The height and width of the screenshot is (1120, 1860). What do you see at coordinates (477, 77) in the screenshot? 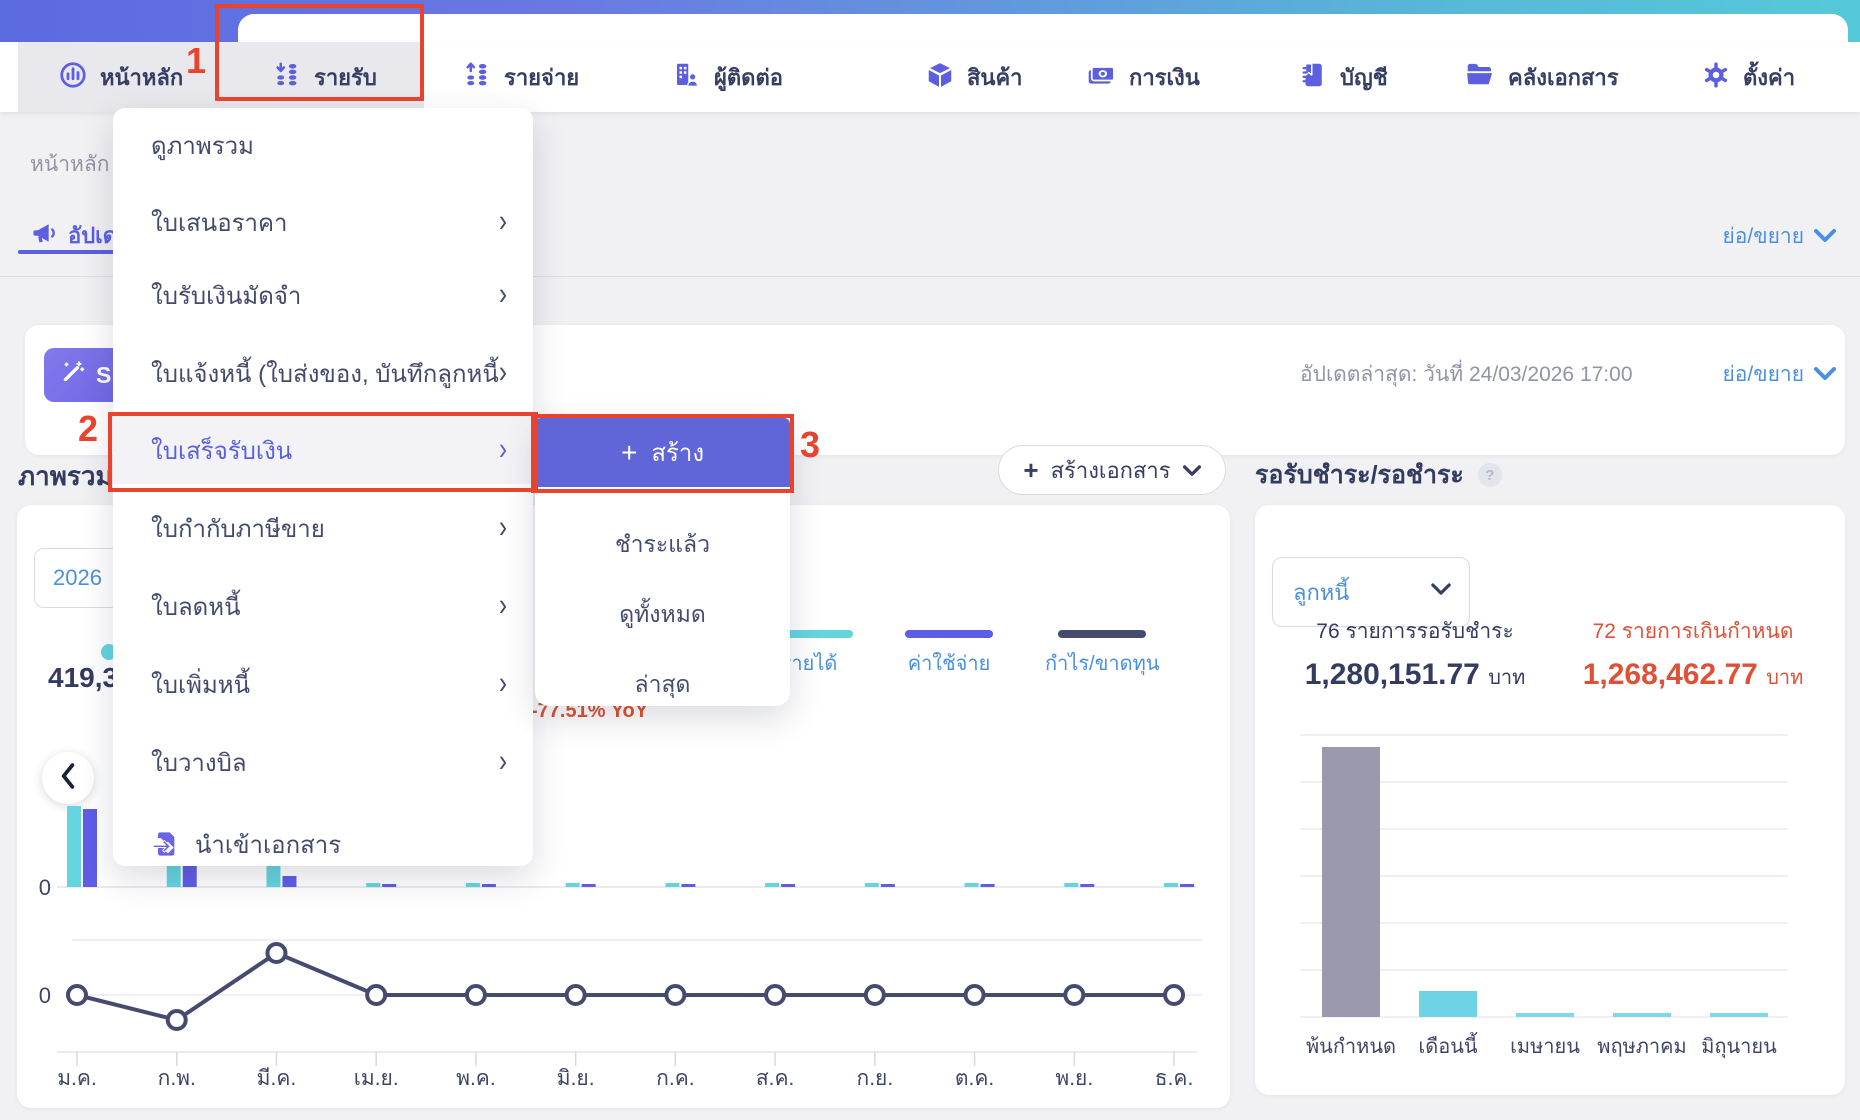
I see `expense-icon` at bounding box center [477, 77].